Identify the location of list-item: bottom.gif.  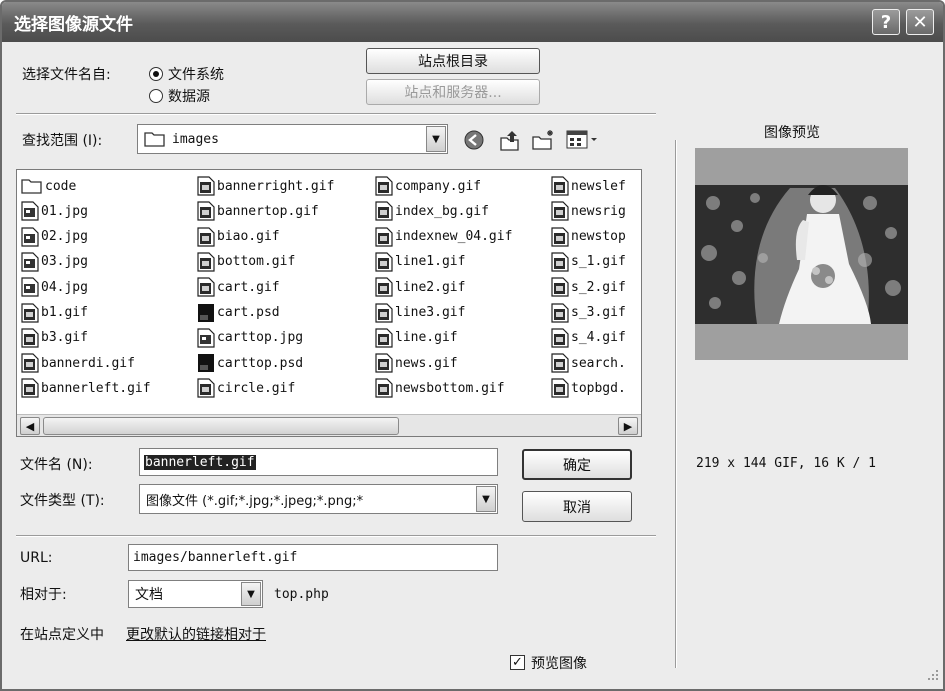
(246, 262).